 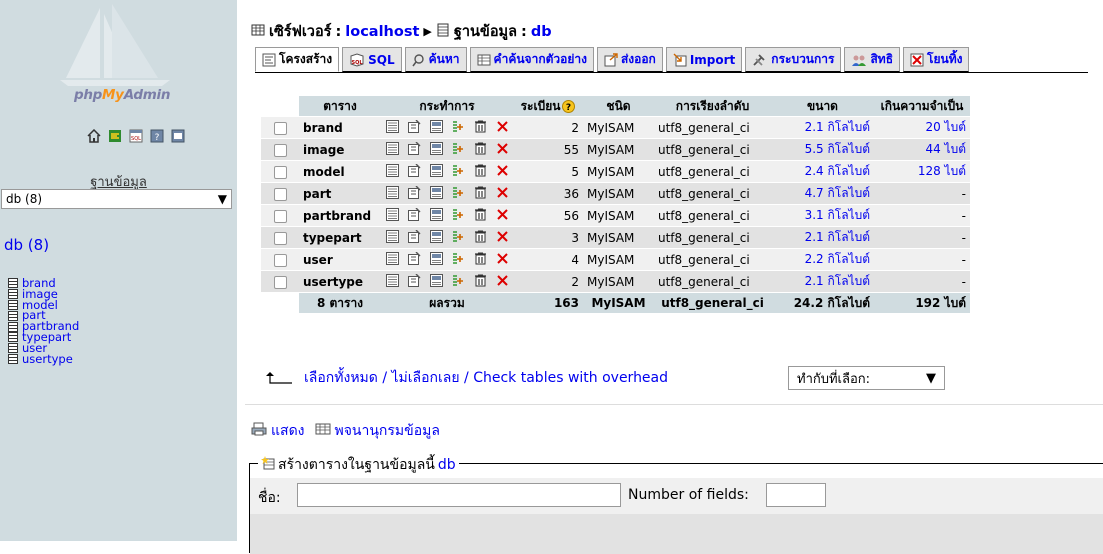 What do you see at coordinates (156, 135) in the screenshot?
I see `help-icon: ?` at bounding box center [156, 135].